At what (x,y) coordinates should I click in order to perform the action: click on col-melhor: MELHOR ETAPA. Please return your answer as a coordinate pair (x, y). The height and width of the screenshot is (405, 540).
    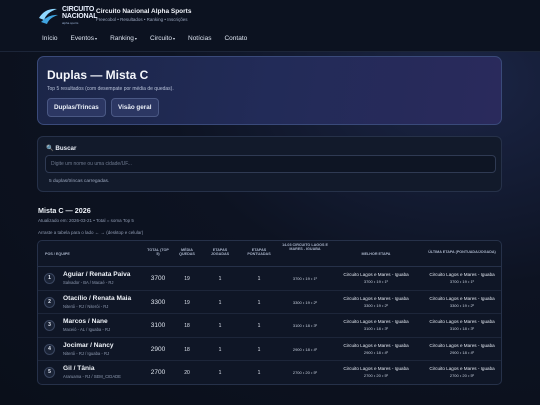
    Looking at the image, I should click on (376, 254).